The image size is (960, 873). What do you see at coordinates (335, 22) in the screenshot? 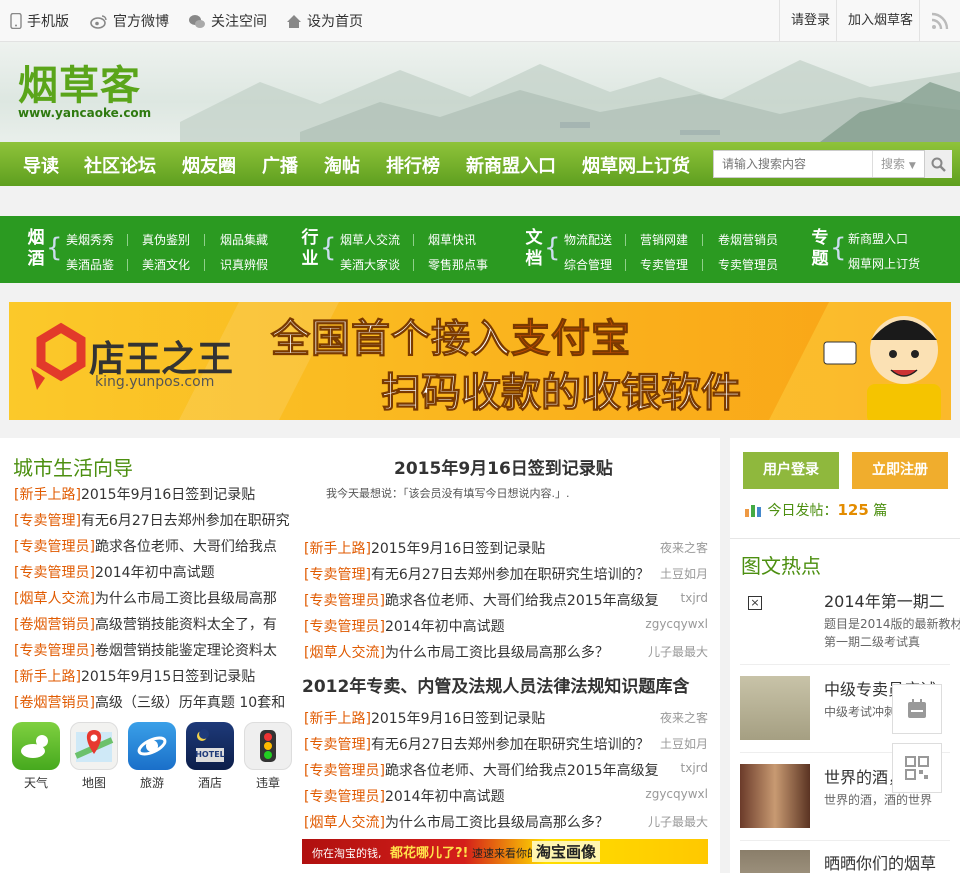
I see `homepage-label: 设为首页` at bounding box center [335, 22].